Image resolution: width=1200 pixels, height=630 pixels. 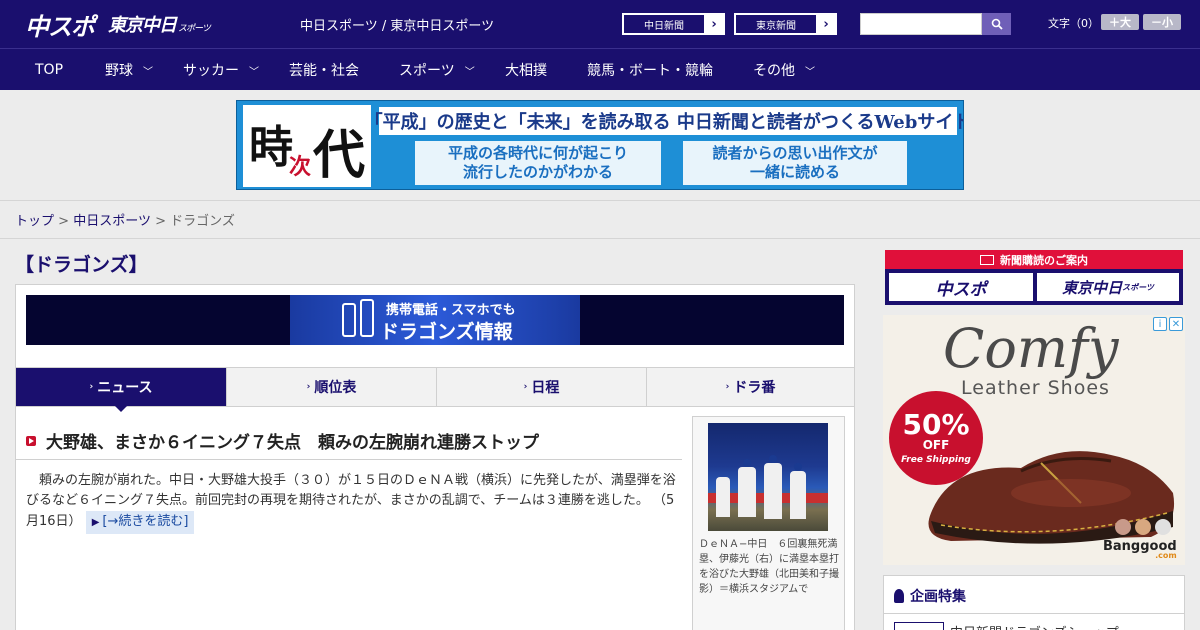 What do you see at coordinates (1034, 626) in the screenshot?
I see `special-feature-link: 中日新聞ドラゴンズショップ` at bounding box center [1034, 626].